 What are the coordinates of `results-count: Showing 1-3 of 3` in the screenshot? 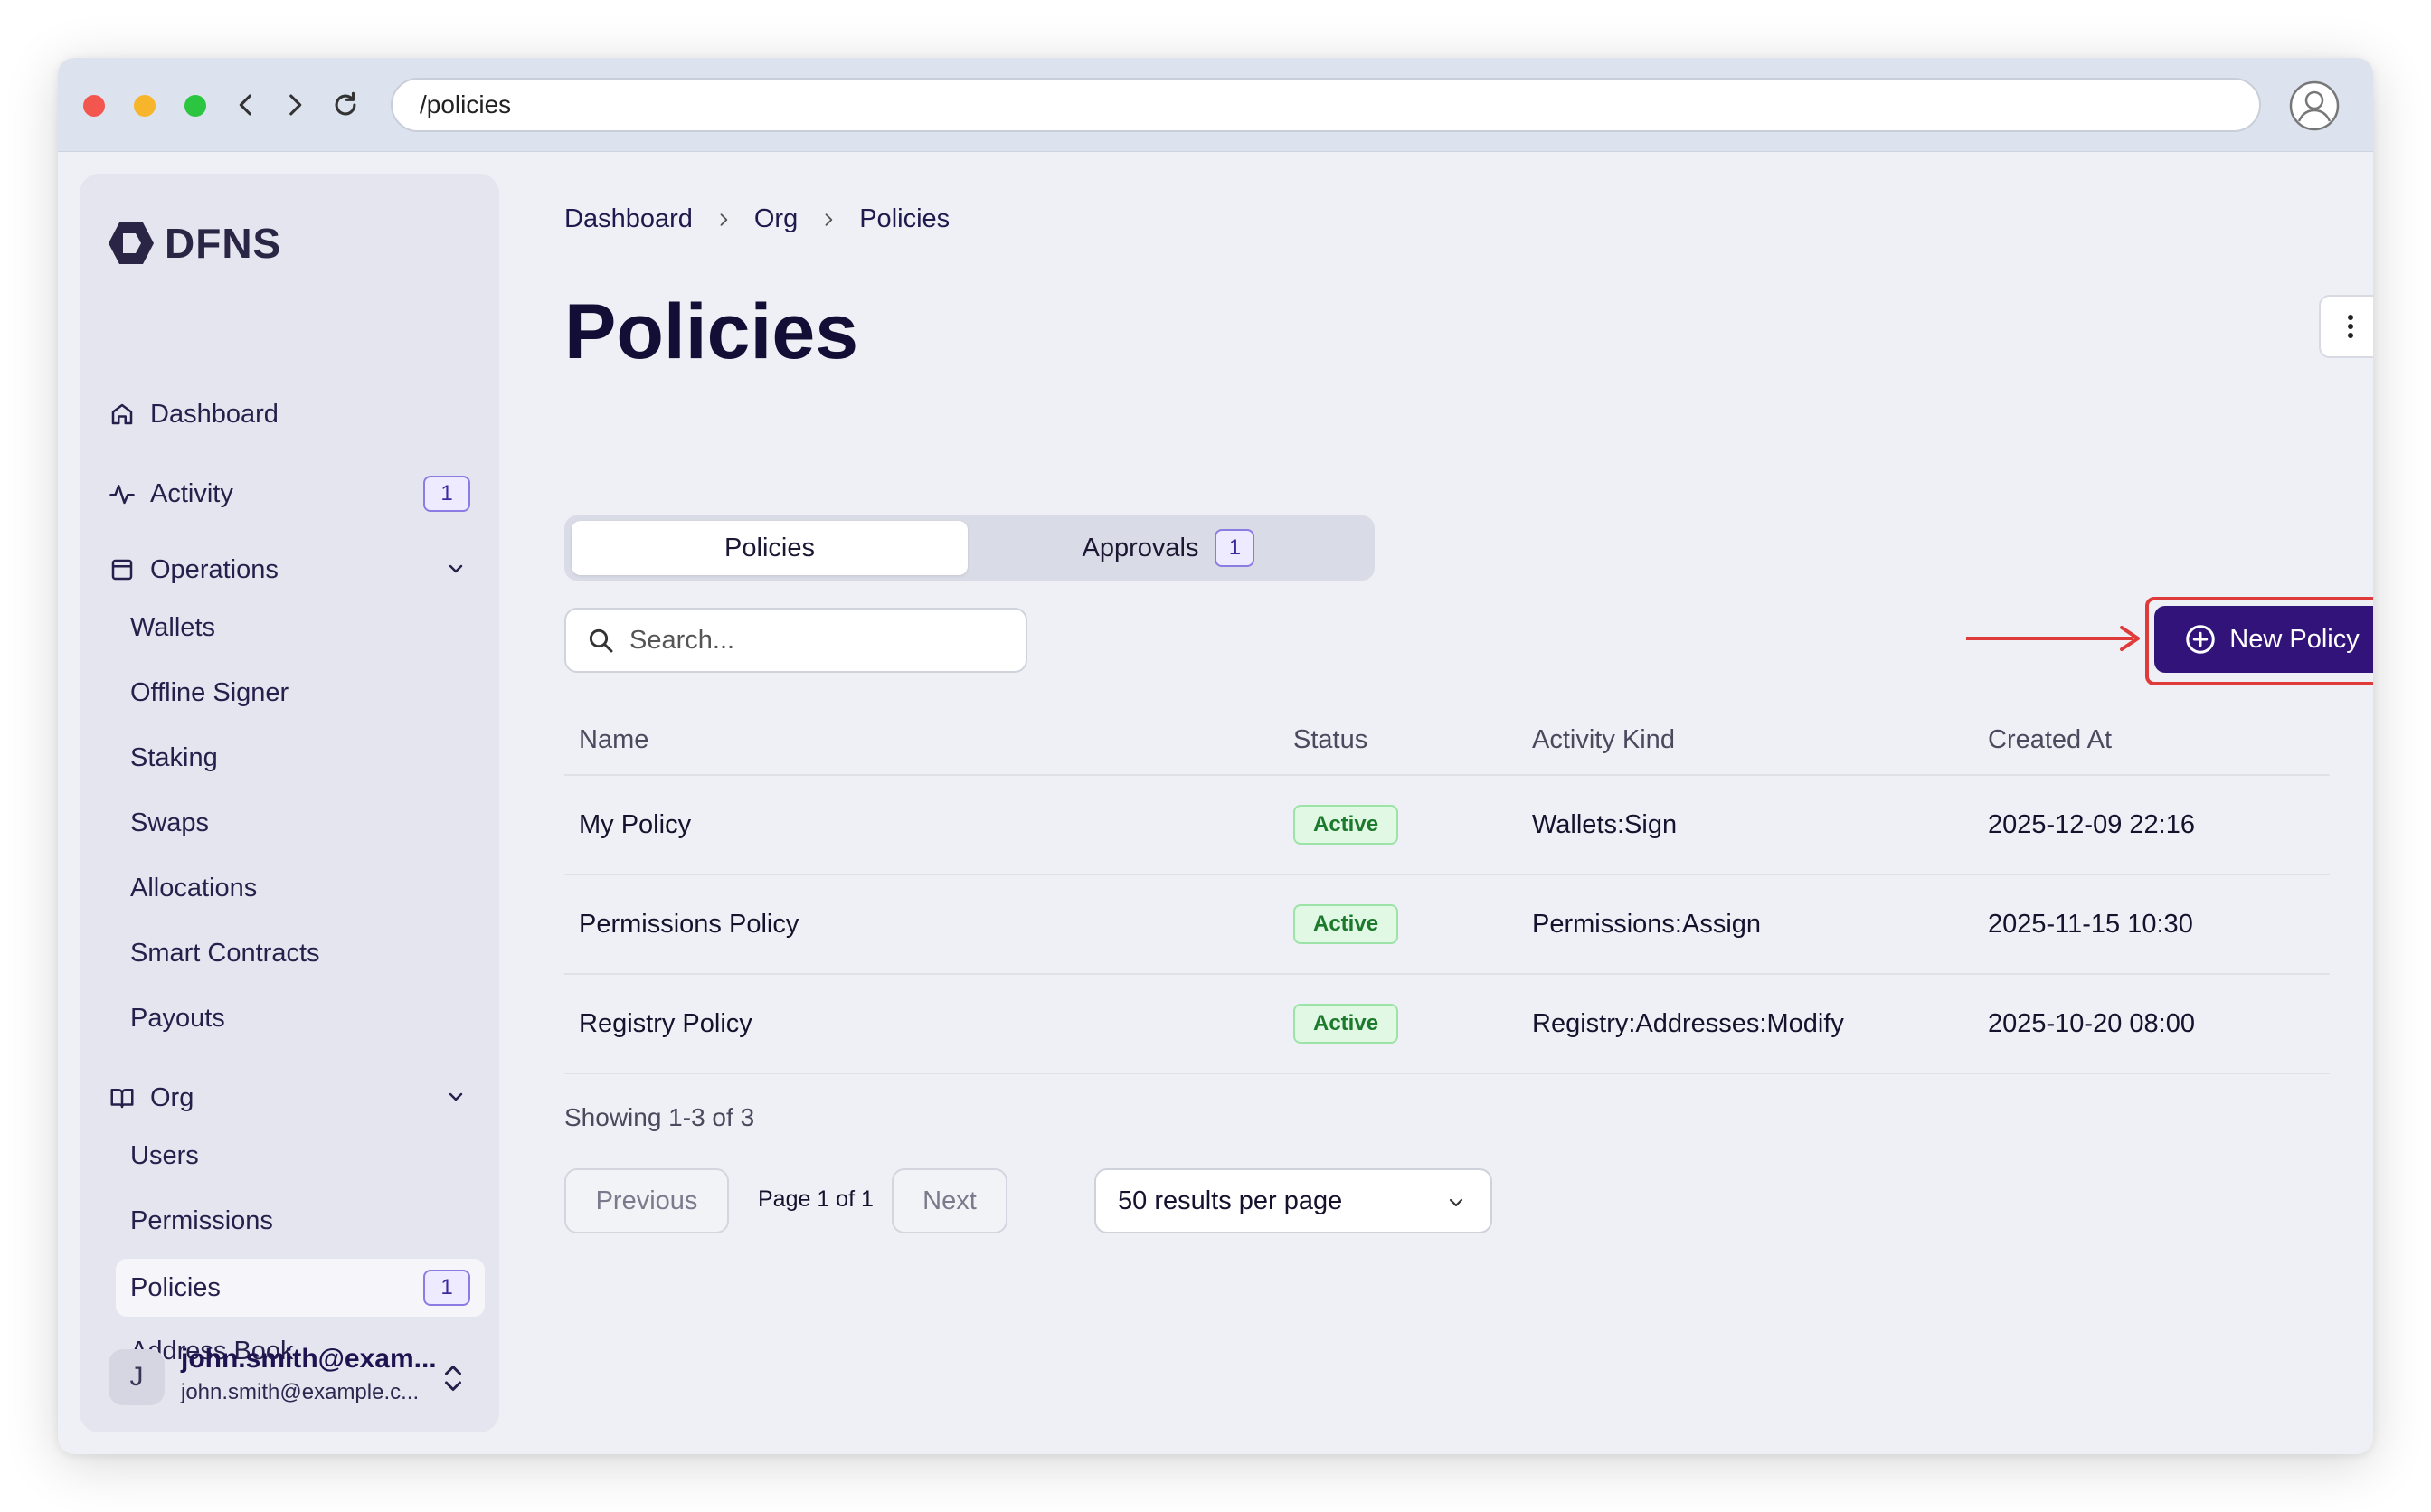 It's located at (659, 1117).